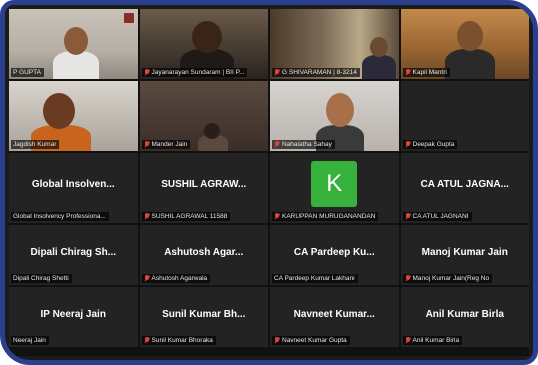 The width and height of the screenshot is (538, 365). I want to click on participant-display-name: IP Neeraj Jain, so click(73, 314).